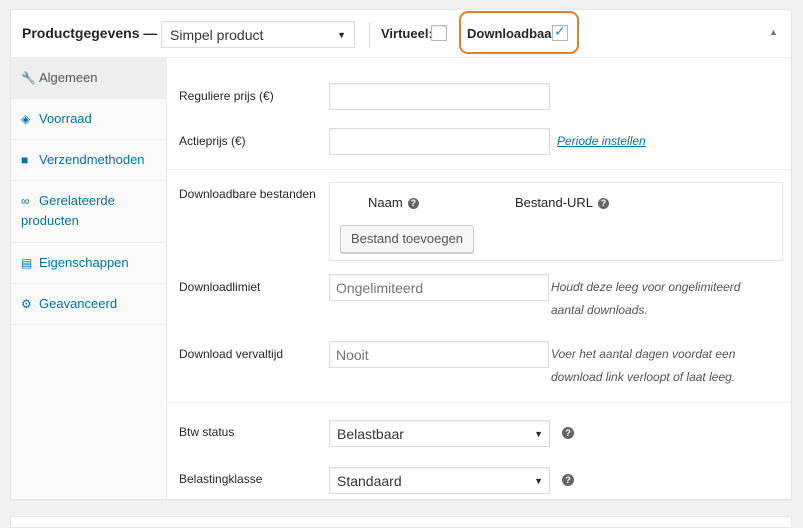 The width and height of the screenshot is (803, 528). Describe the element at coordinates (369, 35) in the screenshot. I see `header-divider` at that location.